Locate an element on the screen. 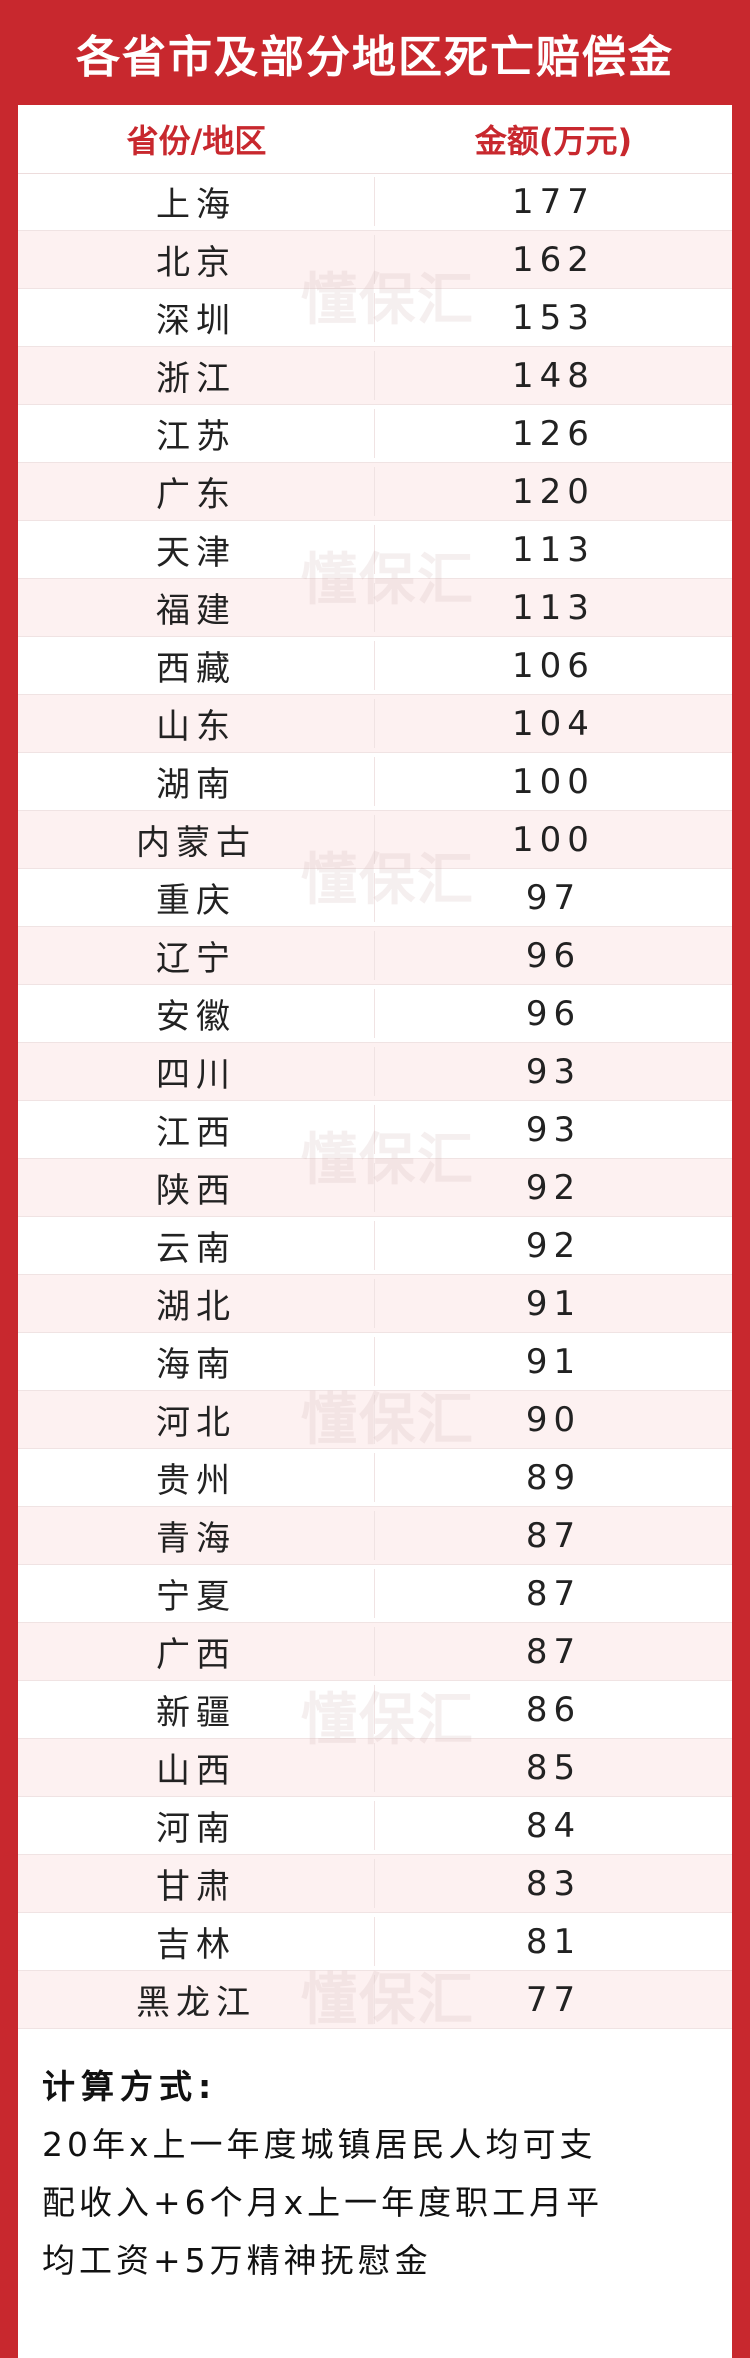 The width and height of the screenshot is (750, 2358). table-row: 上海 177 is located at coordinates (375, 202).